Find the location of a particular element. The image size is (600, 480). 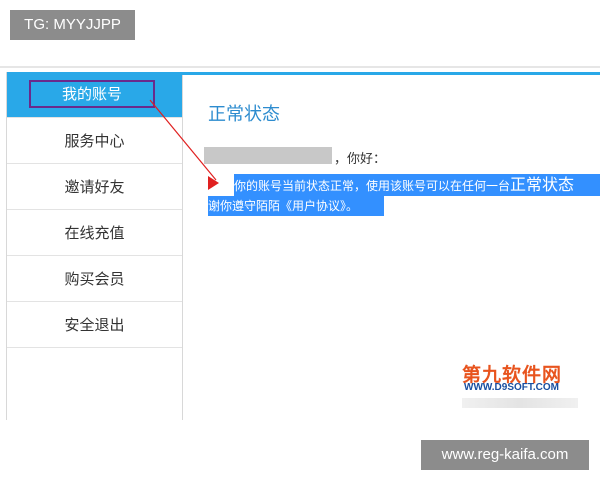

red-arrow-marker-icon is located at coordinates (213, 183).